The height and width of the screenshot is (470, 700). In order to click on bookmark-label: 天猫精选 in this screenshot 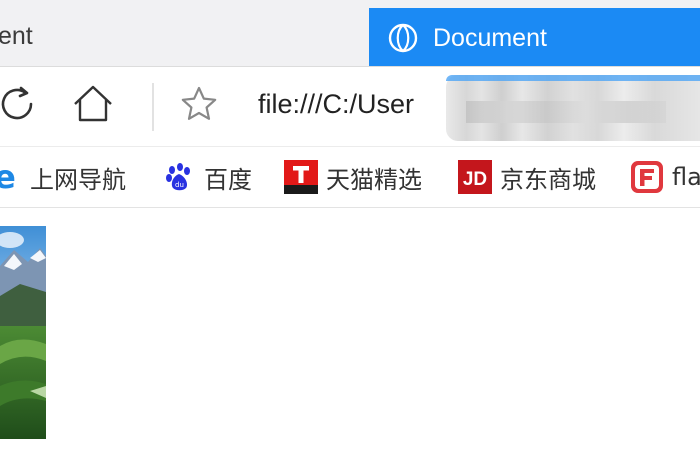, I will do `click(374, 179)`.